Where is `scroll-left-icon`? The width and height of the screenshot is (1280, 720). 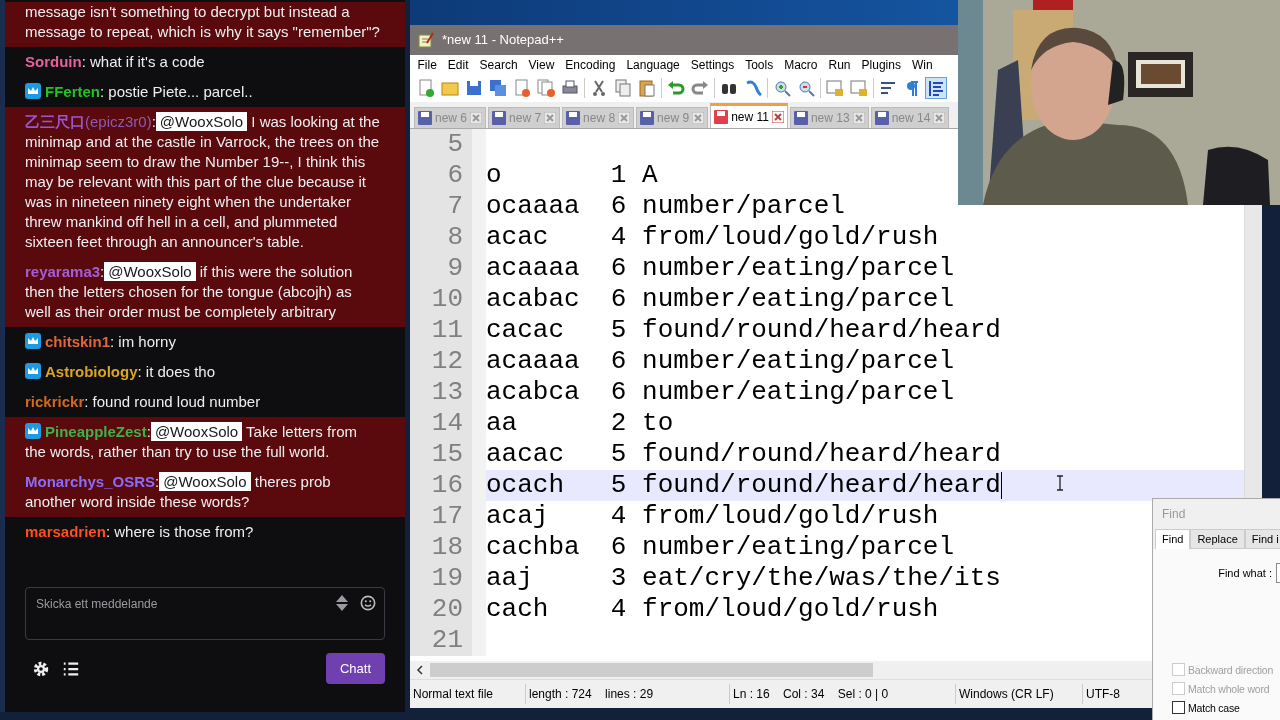
scroll-left-icon is located at coordinates (420, 670).